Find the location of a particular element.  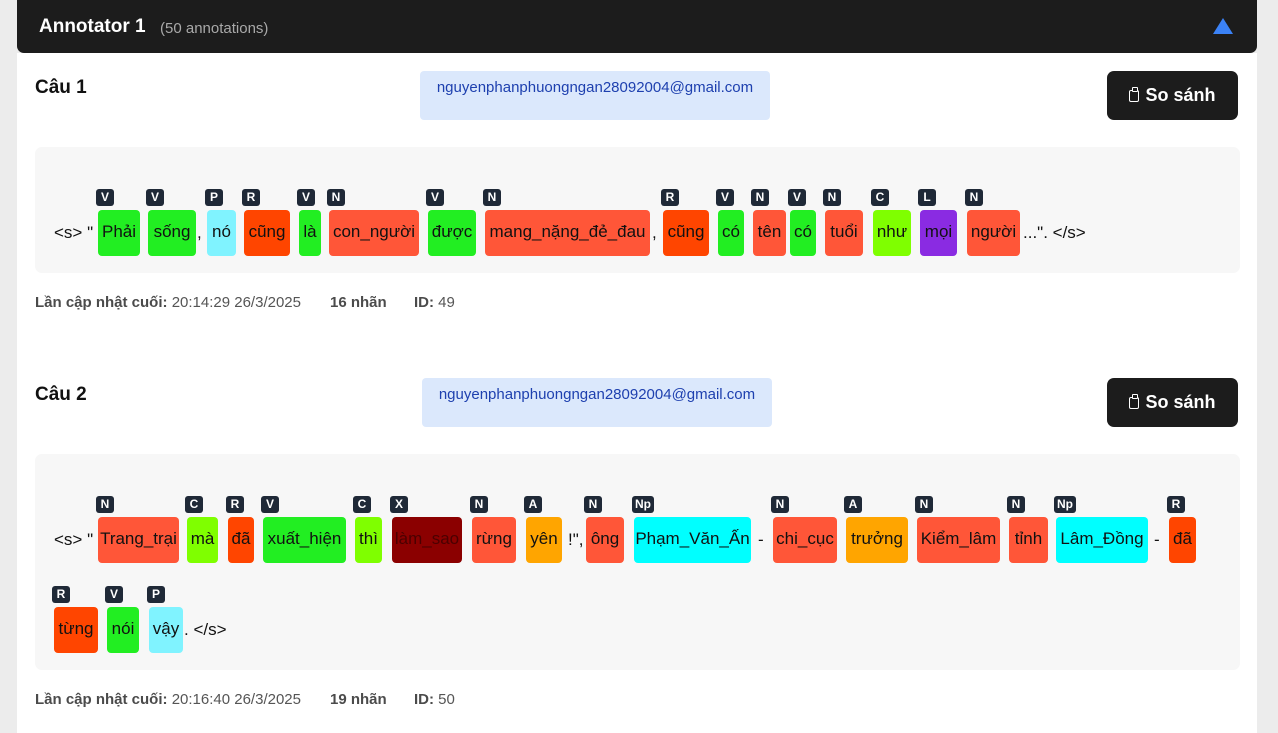

word-text: yên is located at coordinates (544, 538).